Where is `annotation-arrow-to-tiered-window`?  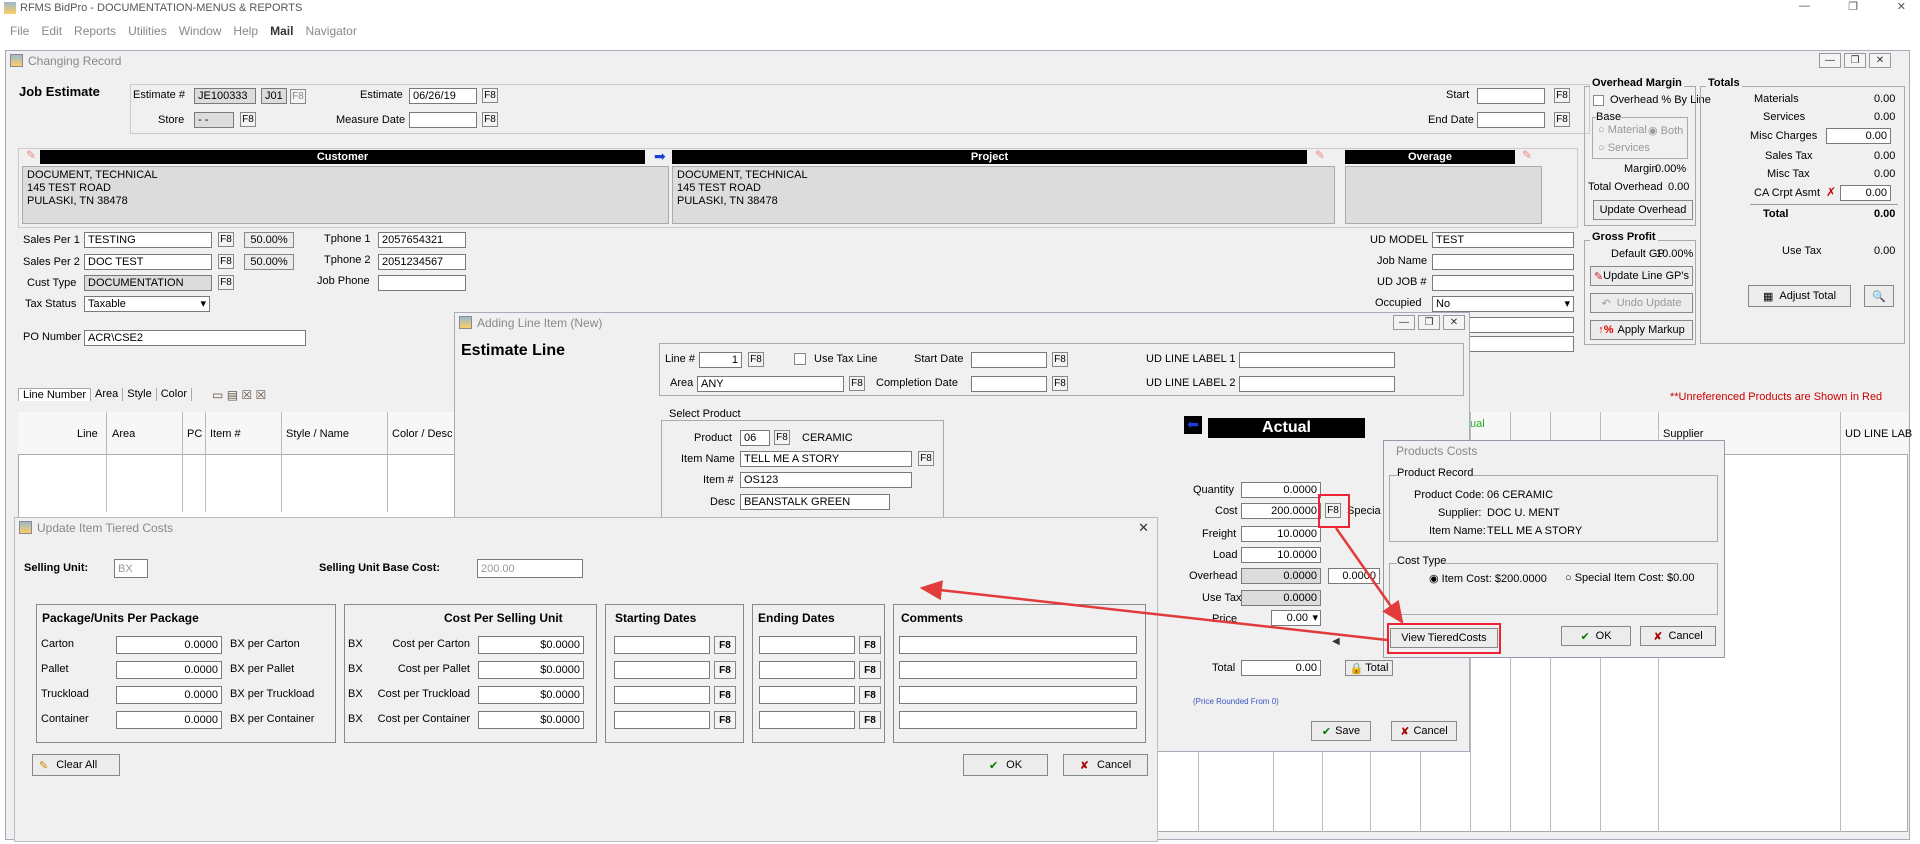
annotation-arrow-to-tiered-window is located at coordinates (1153, 611).